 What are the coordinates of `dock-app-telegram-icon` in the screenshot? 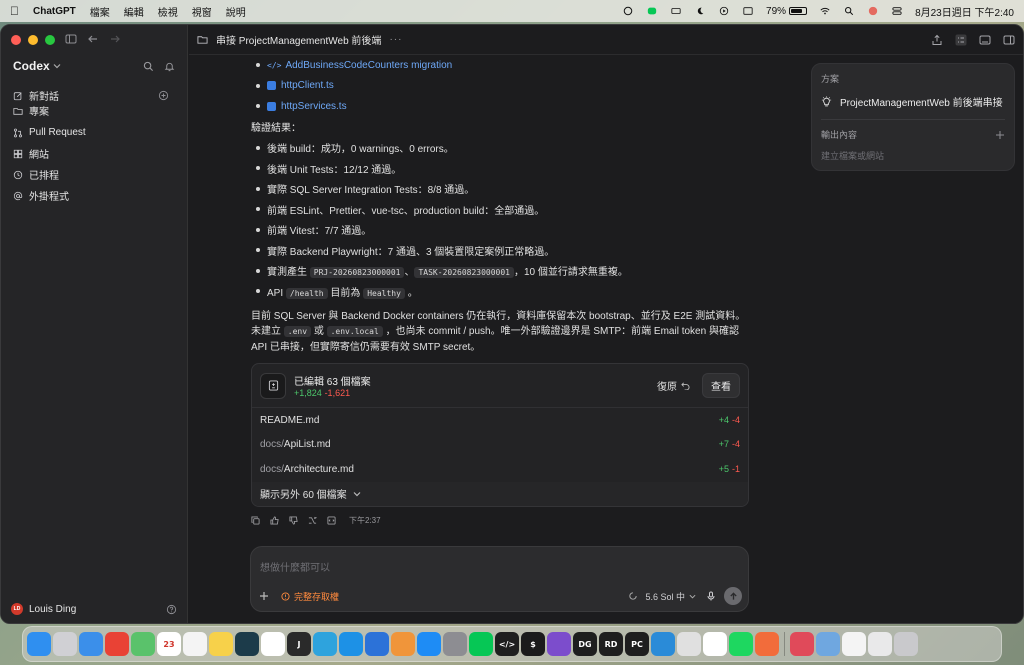 It's located at (325, 644).